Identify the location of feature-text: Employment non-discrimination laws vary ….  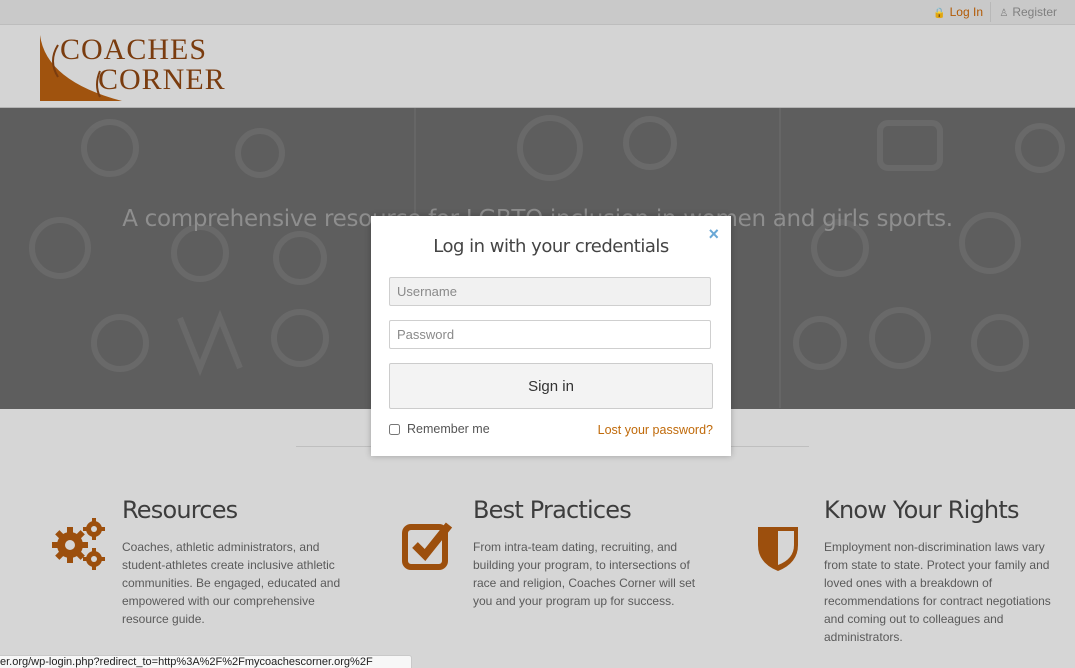
(937, 592).